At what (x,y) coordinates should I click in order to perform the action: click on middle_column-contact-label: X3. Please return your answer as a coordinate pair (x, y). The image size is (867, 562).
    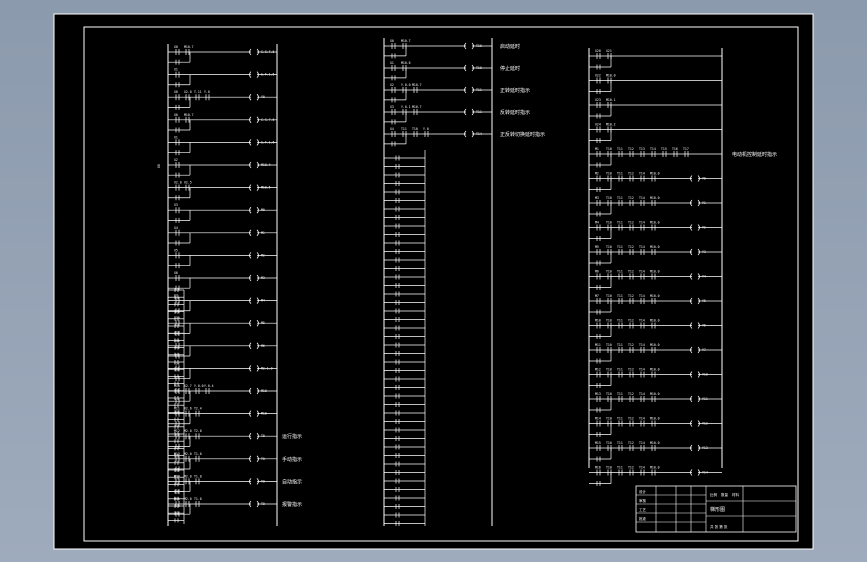
    Looking at the image, I should click on (392, 107).